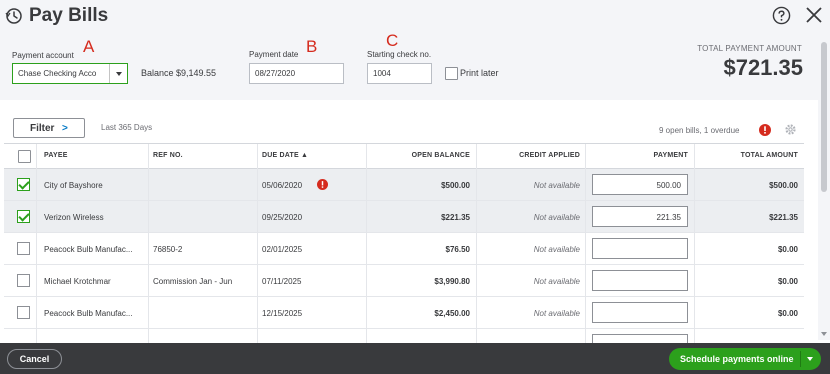  I want to click on scrollbar-thumb, so click(824, 117).